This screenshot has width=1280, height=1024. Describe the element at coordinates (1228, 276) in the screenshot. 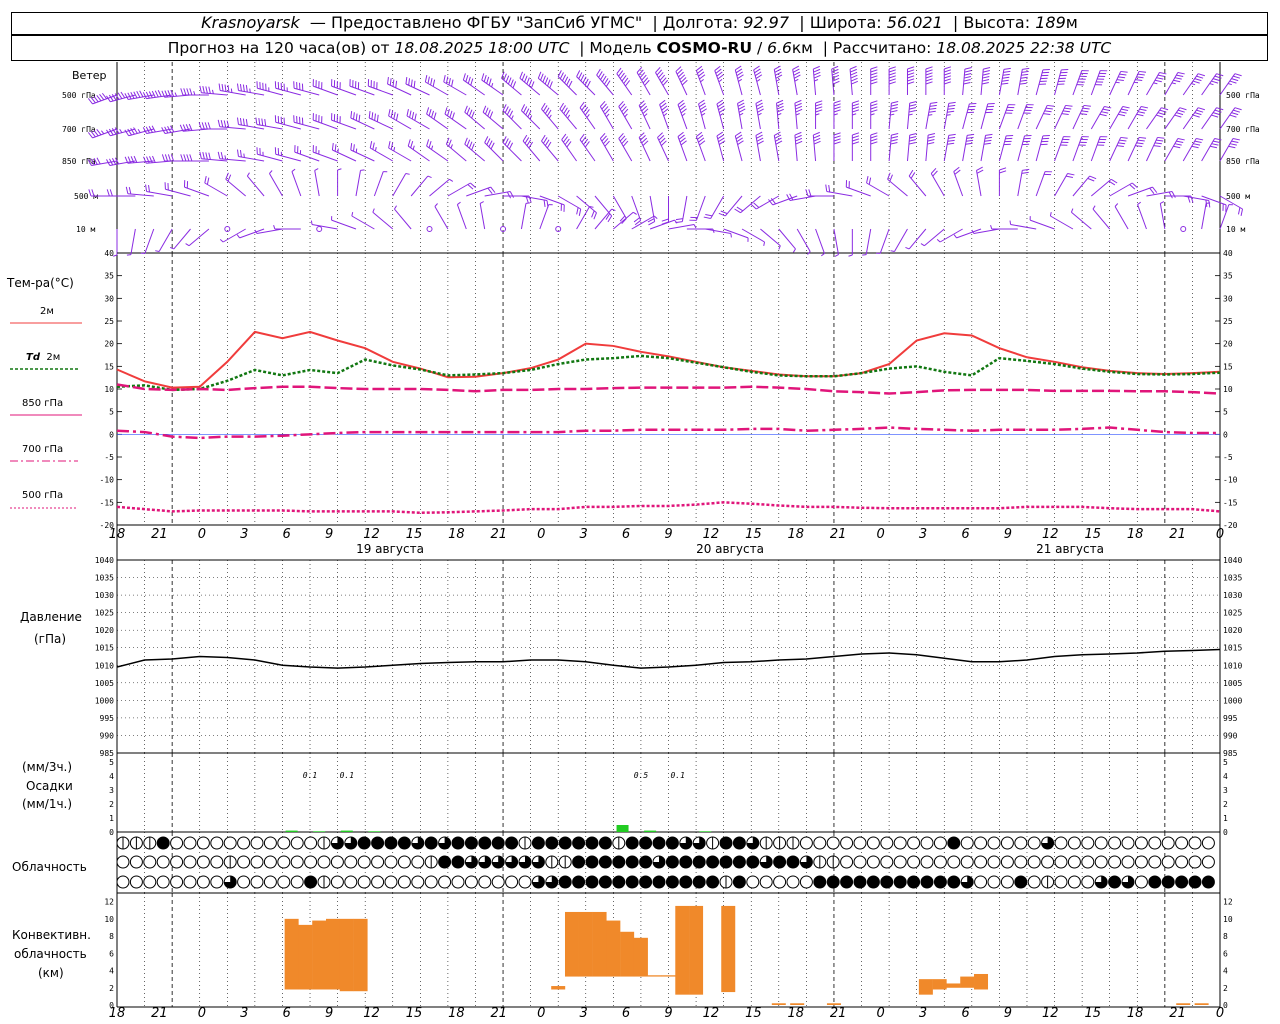

I see `temp-ytick-label-right: 35` at that location.